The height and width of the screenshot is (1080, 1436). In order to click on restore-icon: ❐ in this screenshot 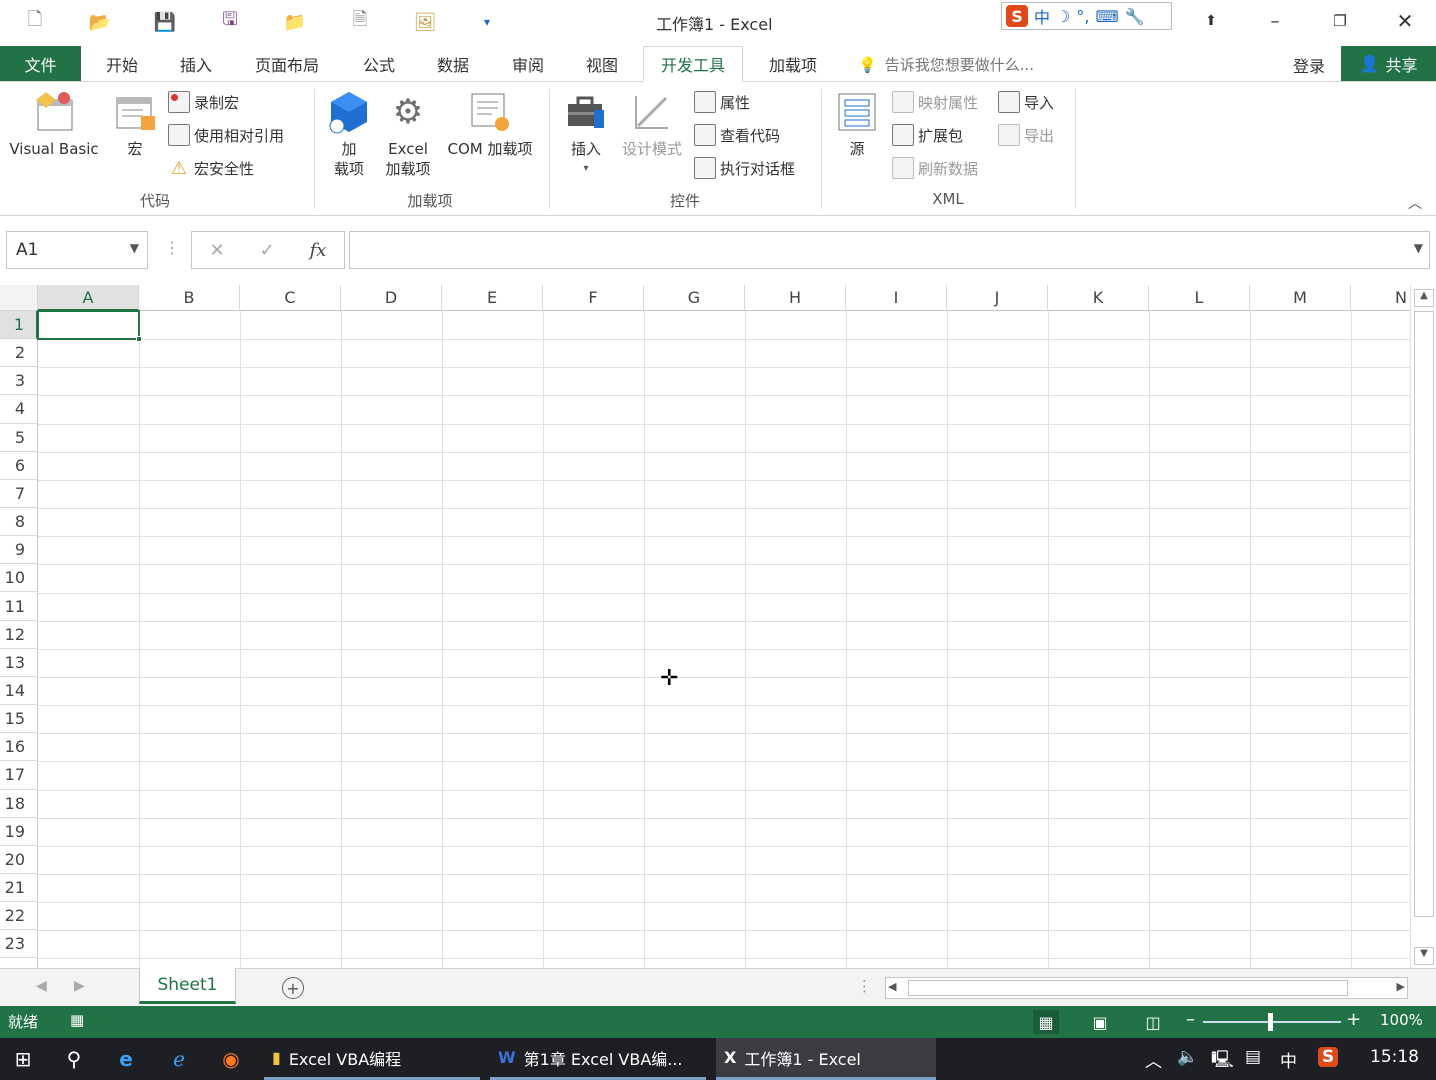, I will do `click(1340, 21)`.